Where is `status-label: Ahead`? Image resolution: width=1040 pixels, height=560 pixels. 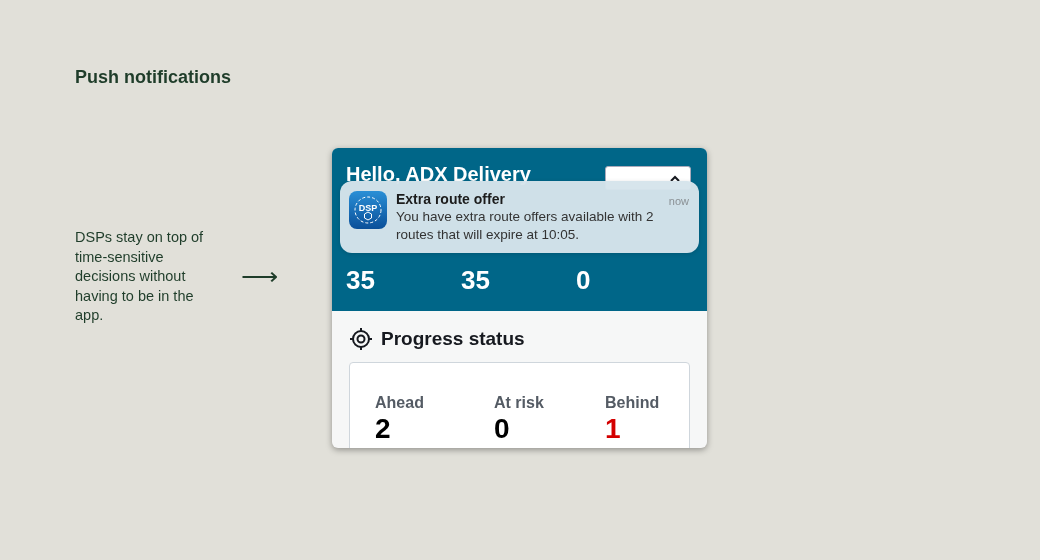 status-label: Ahead is located at coordinates (400, 403).